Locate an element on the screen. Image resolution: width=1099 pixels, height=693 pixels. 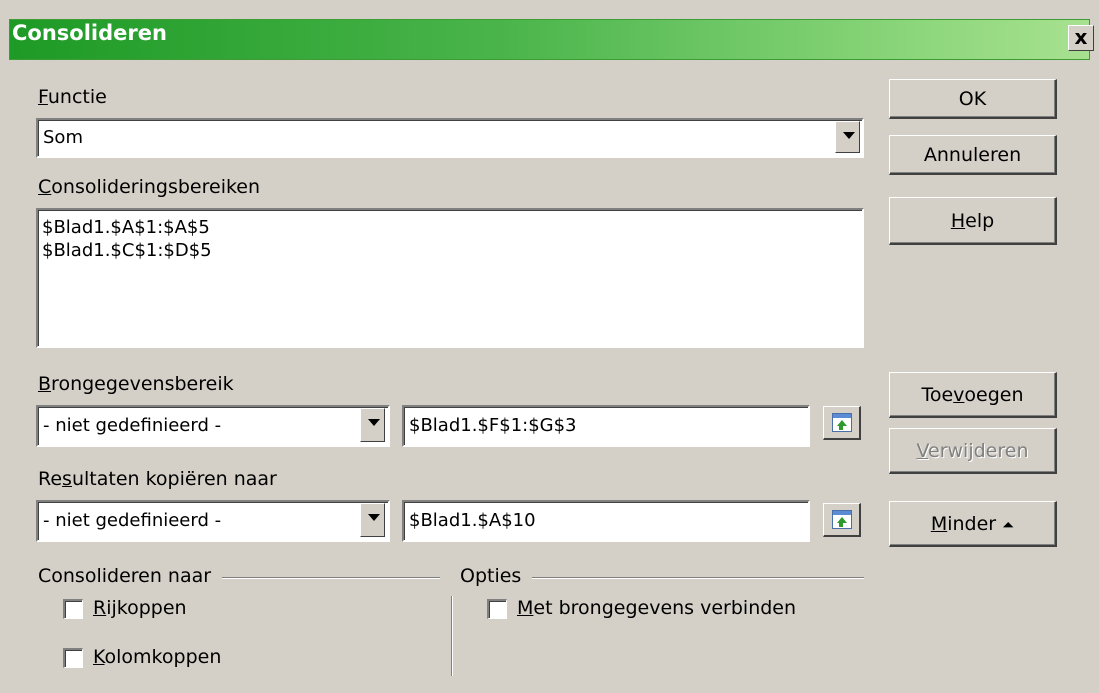
less-rest: inder is located at coordinates (972, 524).